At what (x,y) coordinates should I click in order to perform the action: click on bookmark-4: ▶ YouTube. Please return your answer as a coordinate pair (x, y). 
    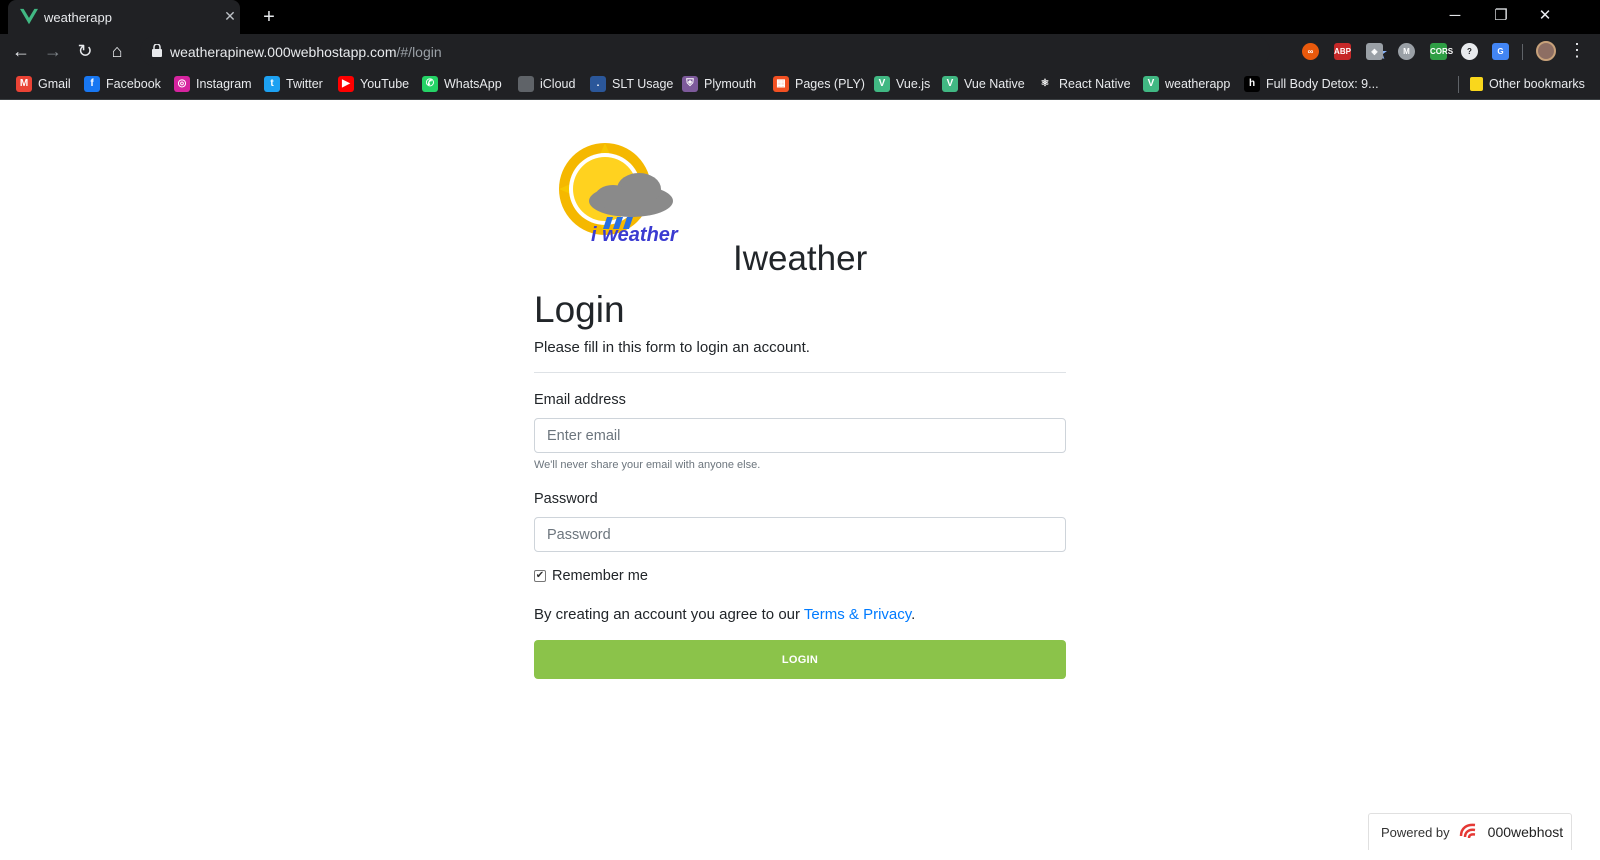
    Looking at the image, I should click on (373, 84).